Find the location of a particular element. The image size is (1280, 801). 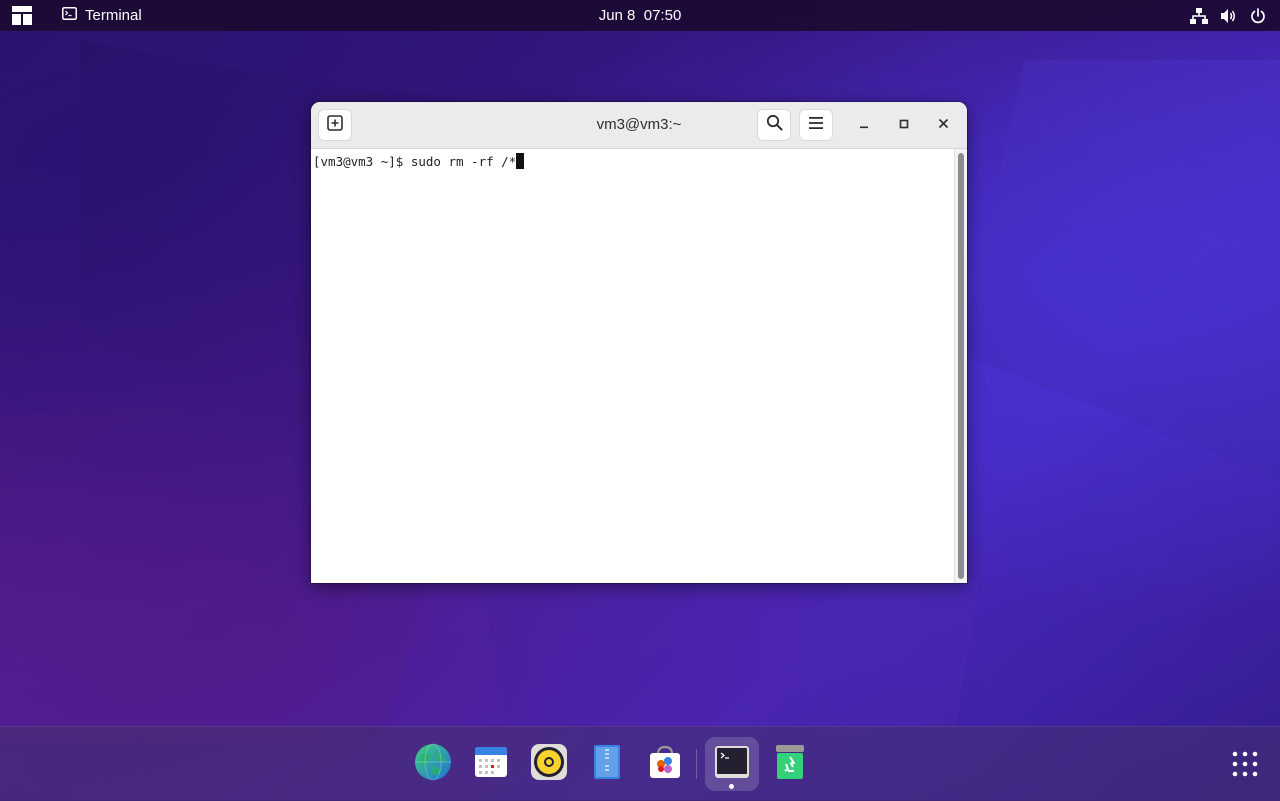

dock-music-player is located at coordinates (549, 764).